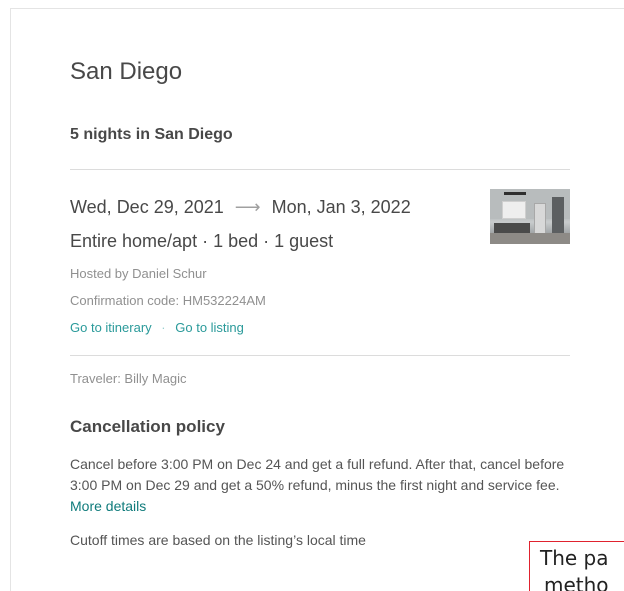 The image size is (624, 591). I want to click on confirmation-code: Confirmation code: HM532224AM, so click(168, 300).